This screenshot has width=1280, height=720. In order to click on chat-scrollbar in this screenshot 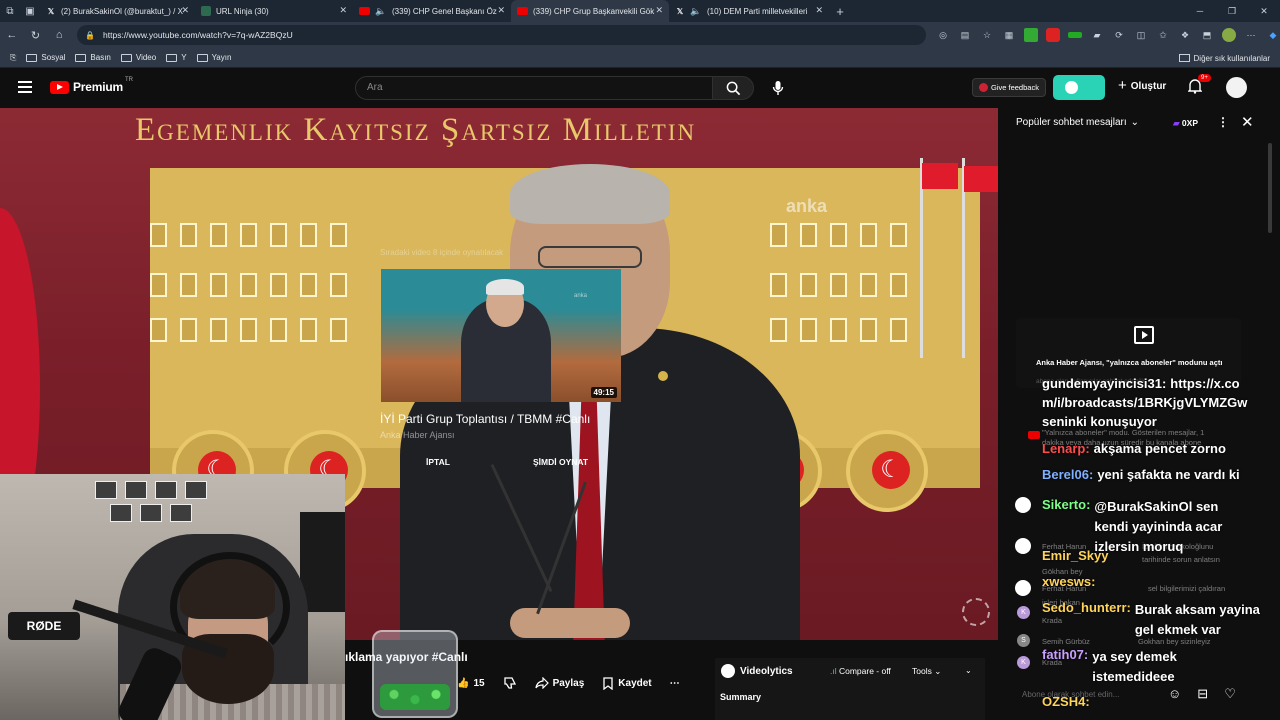, I will do `click(1270, 188)`.